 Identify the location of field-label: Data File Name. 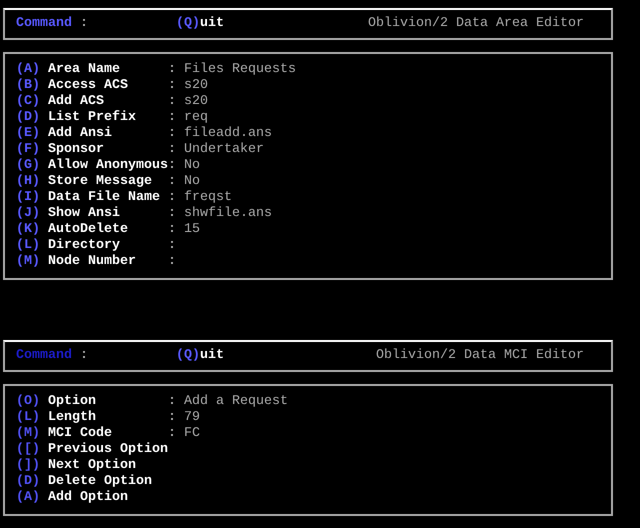
(104, 198).